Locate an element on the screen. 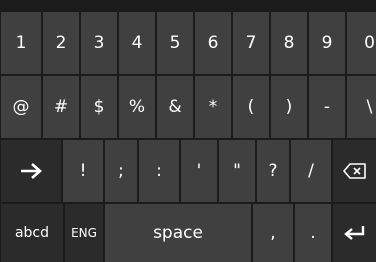 The image size is (376, 262). key-label: & is located at coordinates (175, 106).